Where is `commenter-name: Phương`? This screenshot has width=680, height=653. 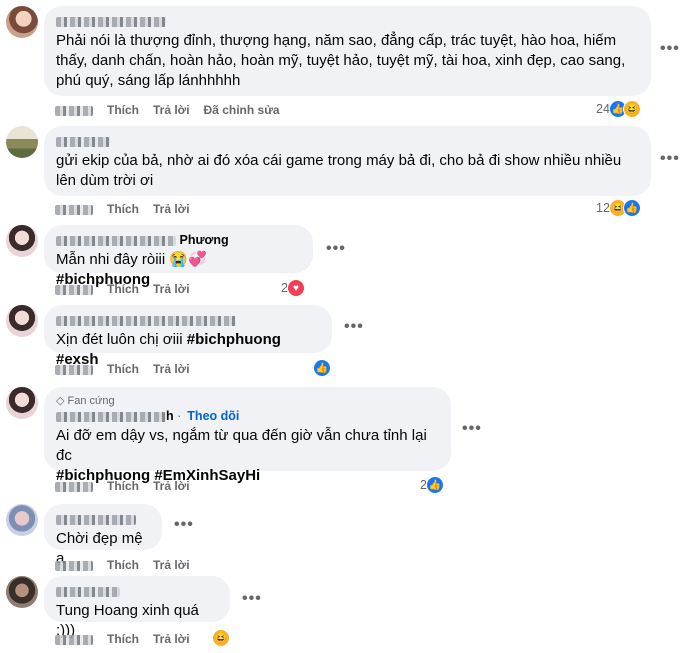 commenter-name: Phương is located at coordinates (178, 240).